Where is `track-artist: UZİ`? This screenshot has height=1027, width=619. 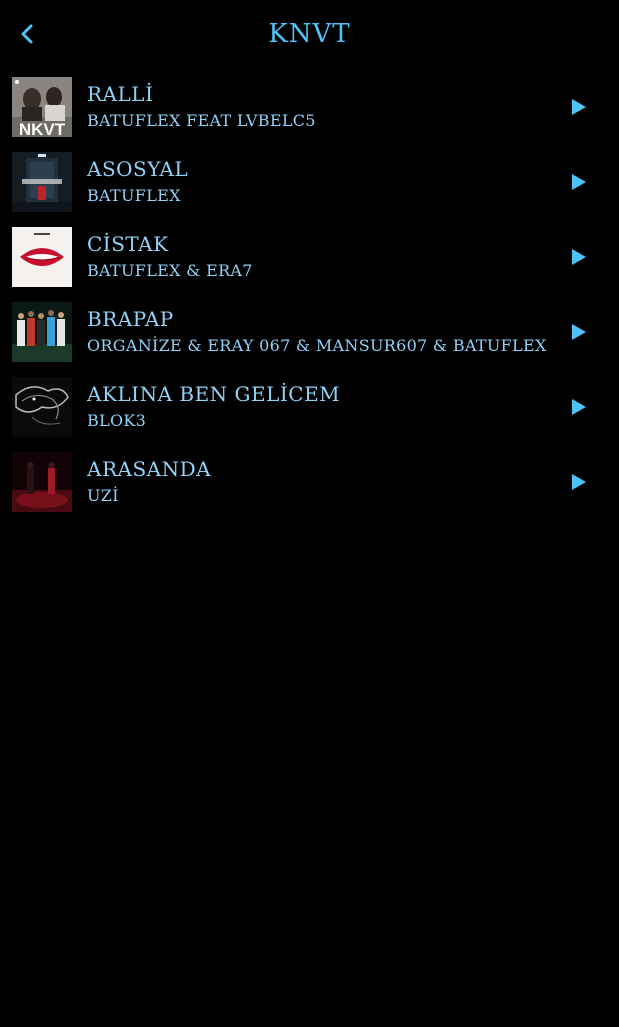 track-artist: UZİ is located at coordinates (103, 495).